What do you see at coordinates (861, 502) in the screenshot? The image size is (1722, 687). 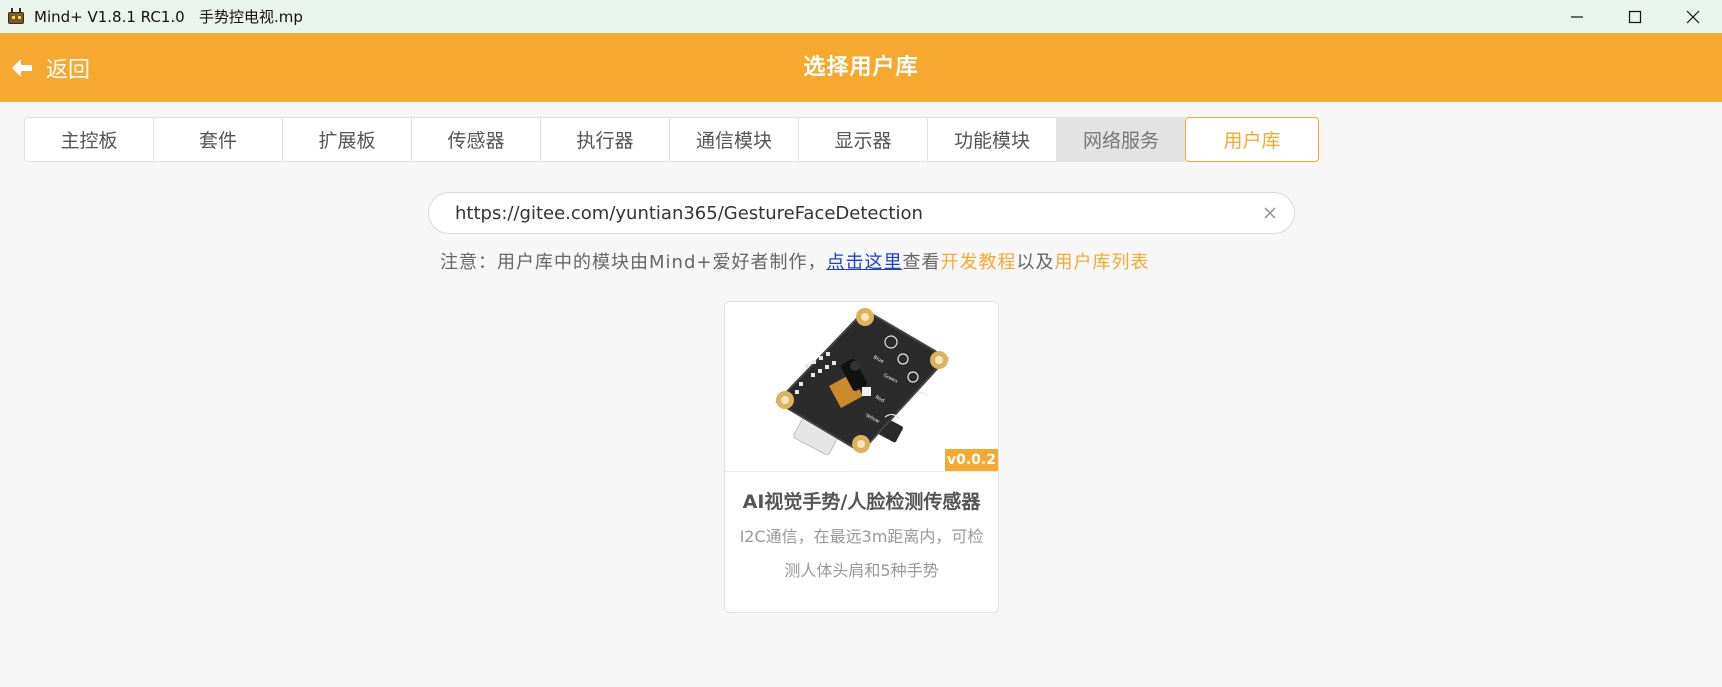 I see `card-title: AI视觉手势/人脸检测传感器` at bounding box center [861, 502].